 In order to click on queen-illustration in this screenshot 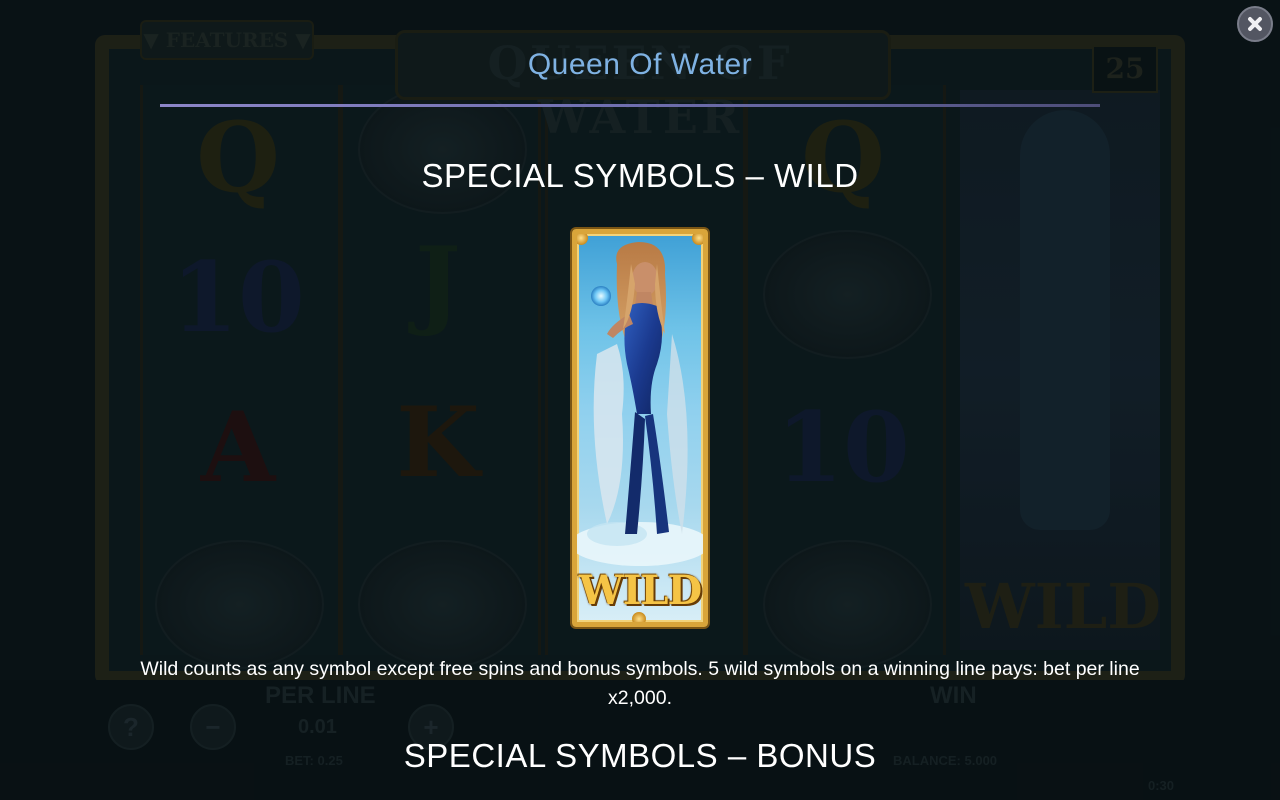, I will do `click(640, 404)`.